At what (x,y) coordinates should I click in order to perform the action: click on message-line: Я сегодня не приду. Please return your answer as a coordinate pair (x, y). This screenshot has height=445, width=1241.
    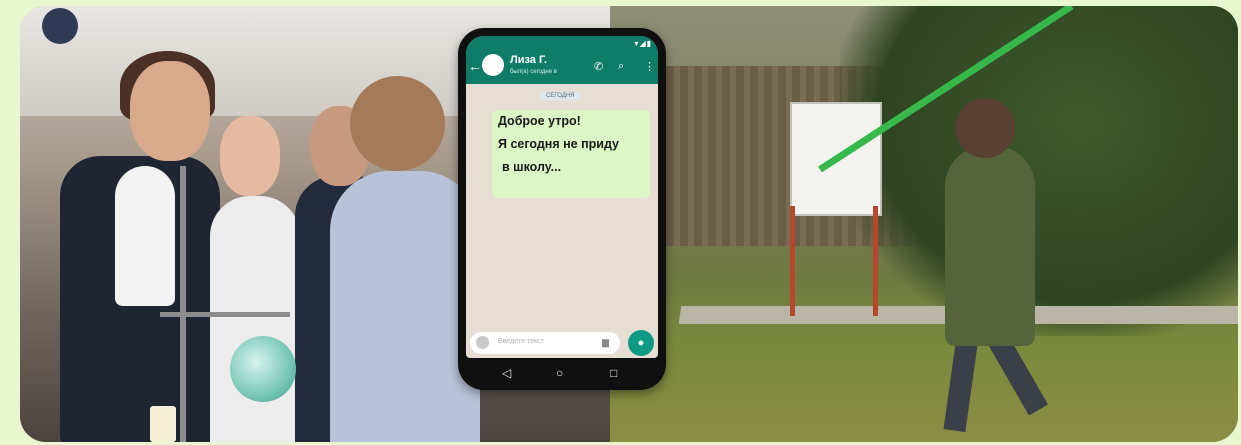
    Looking at the image, I should click on (559, 144).